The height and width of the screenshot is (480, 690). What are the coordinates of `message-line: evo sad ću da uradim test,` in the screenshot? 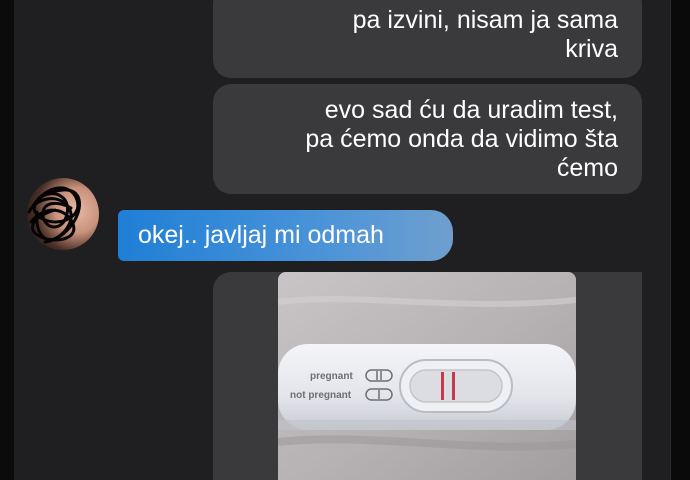 It's located at (471, 110).